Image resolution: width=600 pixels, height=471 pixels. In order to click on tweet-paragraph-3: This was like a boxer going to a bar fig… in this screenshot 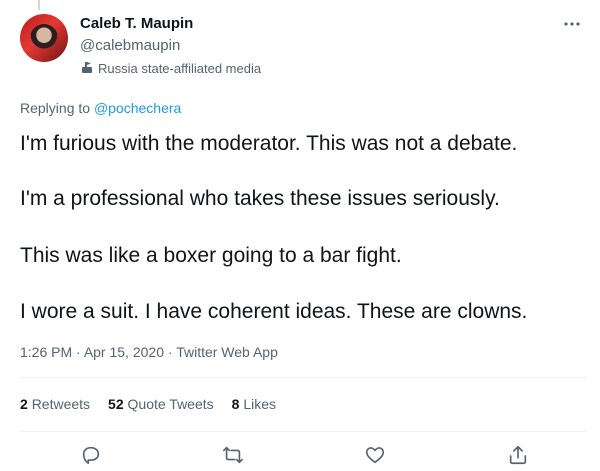, I will do `click(211, 255)`.